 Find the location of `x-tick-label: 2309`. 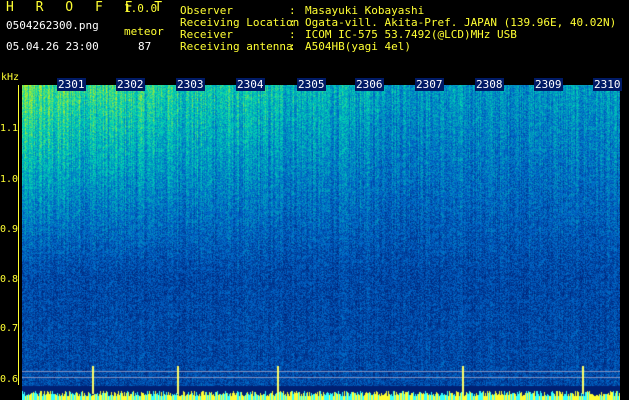

x-tick-label: 2309 is located at coordinates (548, 84).